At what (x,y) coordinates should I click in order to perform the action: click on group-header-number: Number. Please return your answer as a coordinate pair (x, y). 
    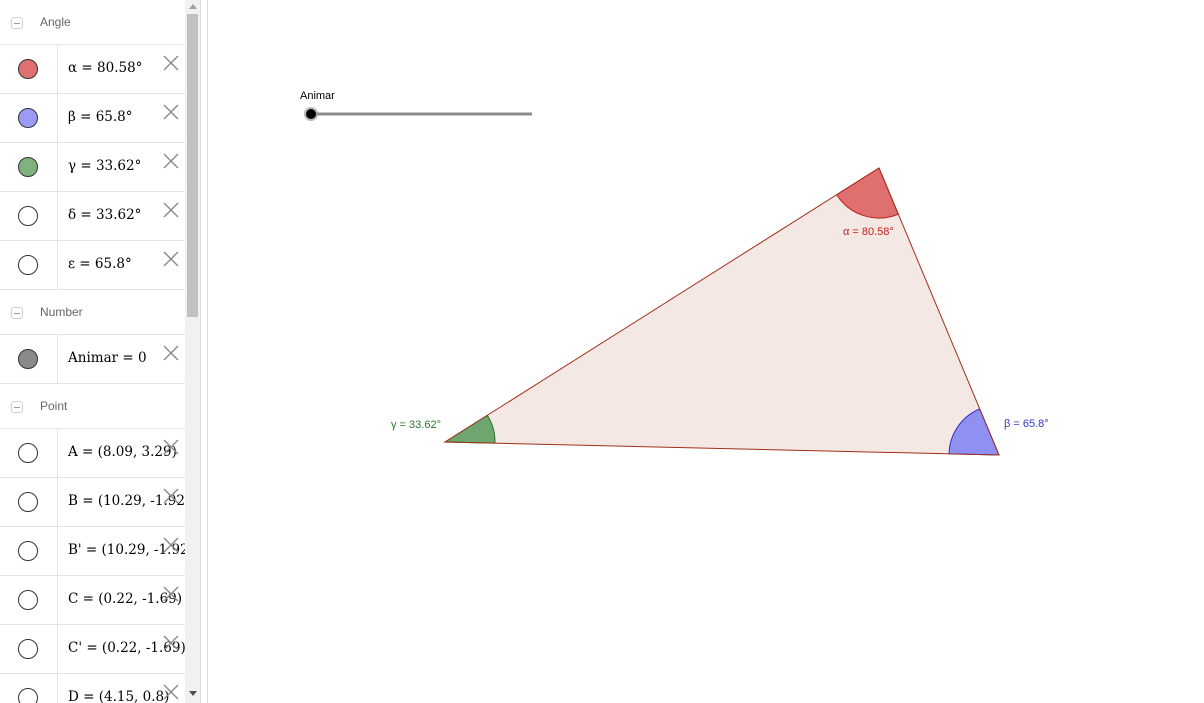
    Looking at the image, I should click on (92, 312).